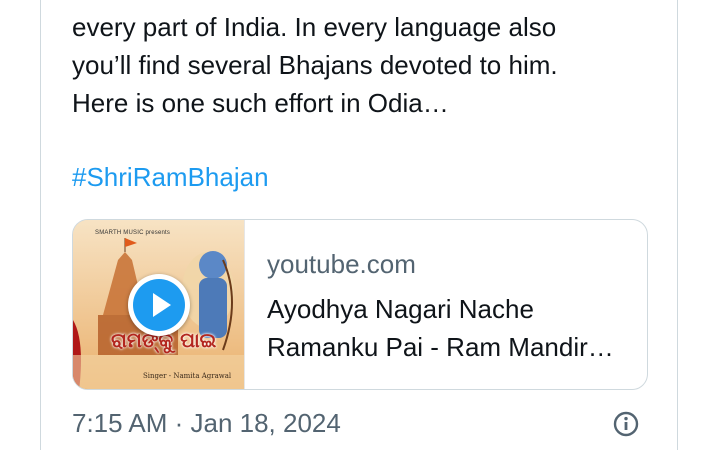 The image size is (707, 450). I want to click on play-icon, so click(159, 305).